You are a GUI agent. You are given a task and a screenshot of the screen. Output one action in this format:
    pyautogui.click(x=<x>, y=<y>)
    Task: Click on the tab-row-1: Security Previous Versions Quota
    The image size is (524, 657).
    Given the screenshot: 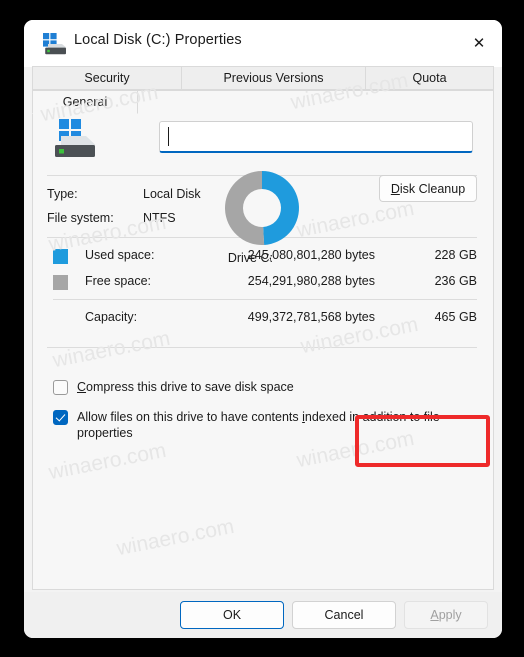 What is the action you would take?
    pyautogui.click(x=263, y=78)
    